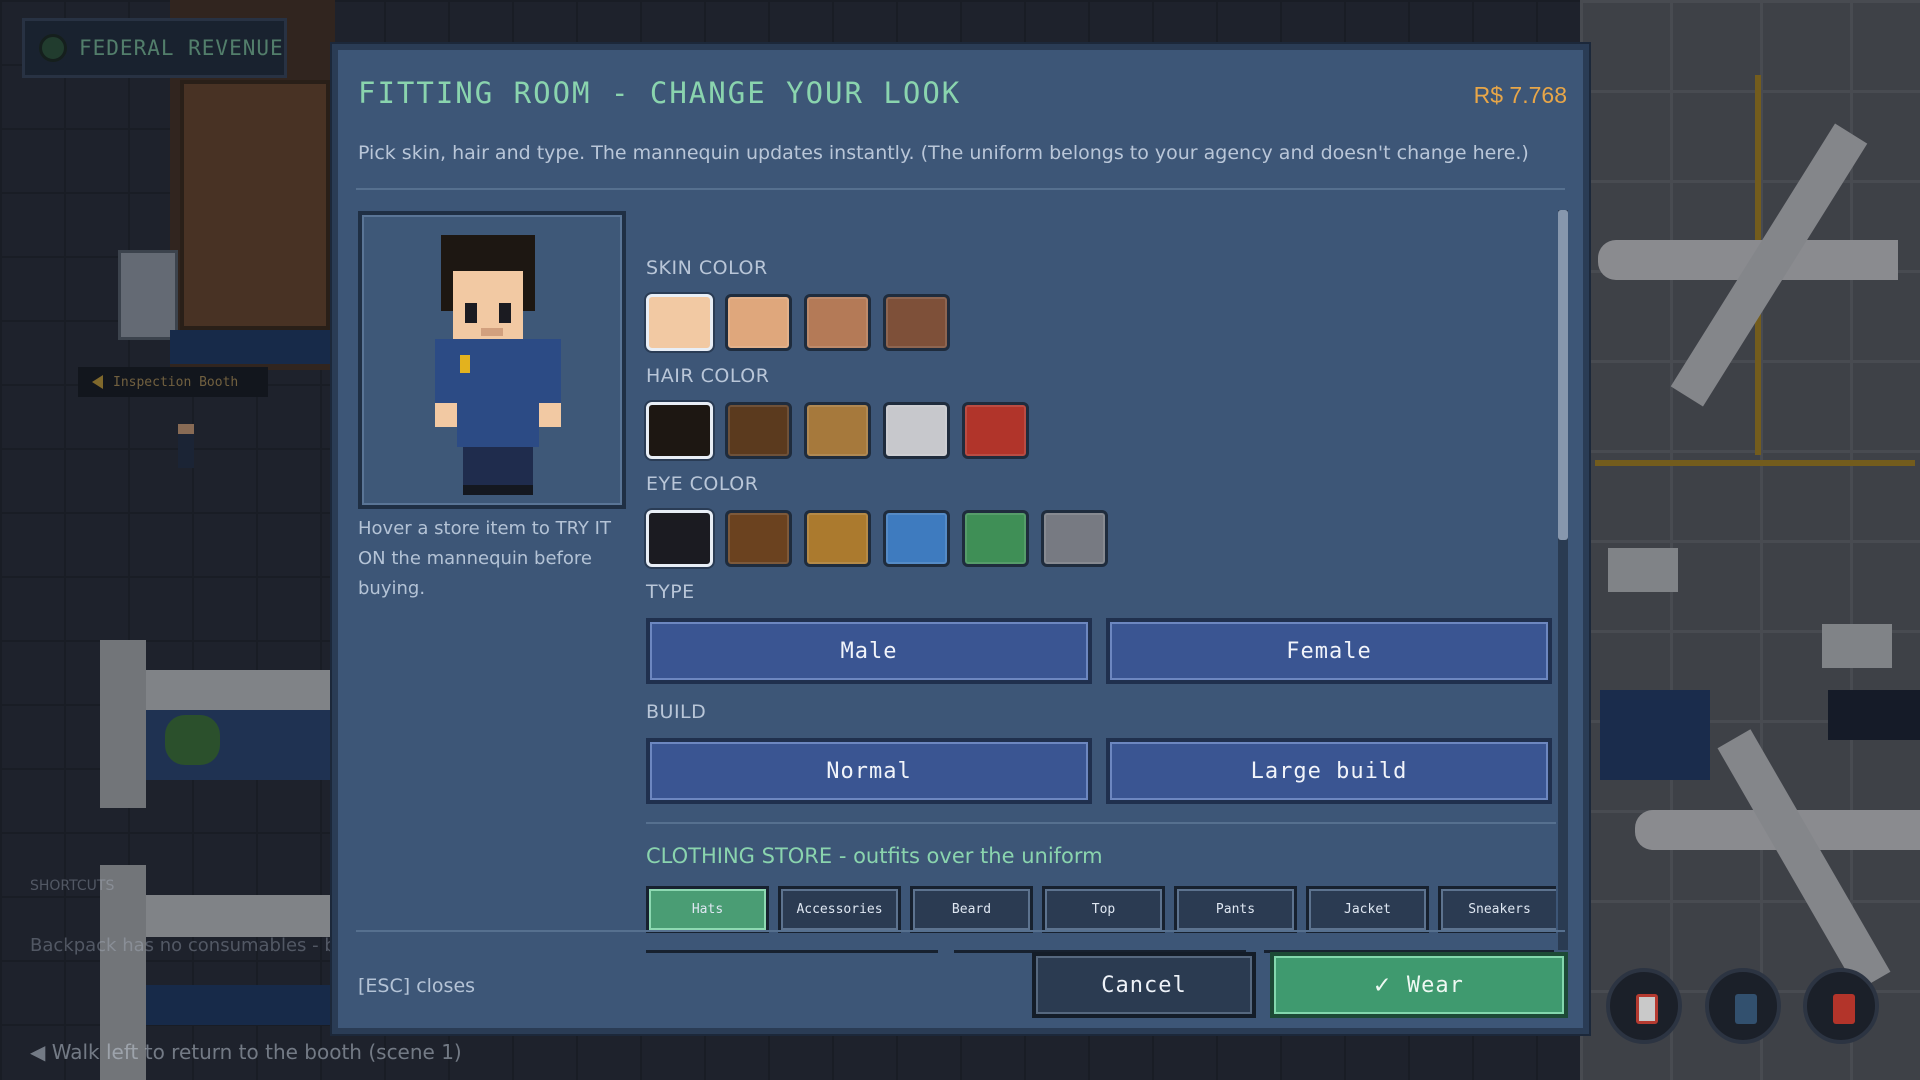 This screenshot has height=1080, width=1920. I want to click on tab-top: Top, so click(1103, 909).